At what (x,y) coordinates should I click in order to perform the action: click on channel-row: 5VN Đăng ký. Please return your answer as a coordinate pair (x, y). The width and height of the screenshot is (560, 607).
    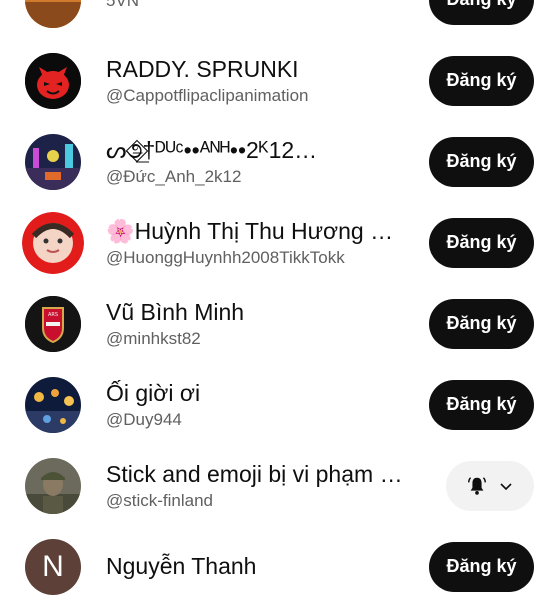
    Looking at the image, I should click on (280, 20).